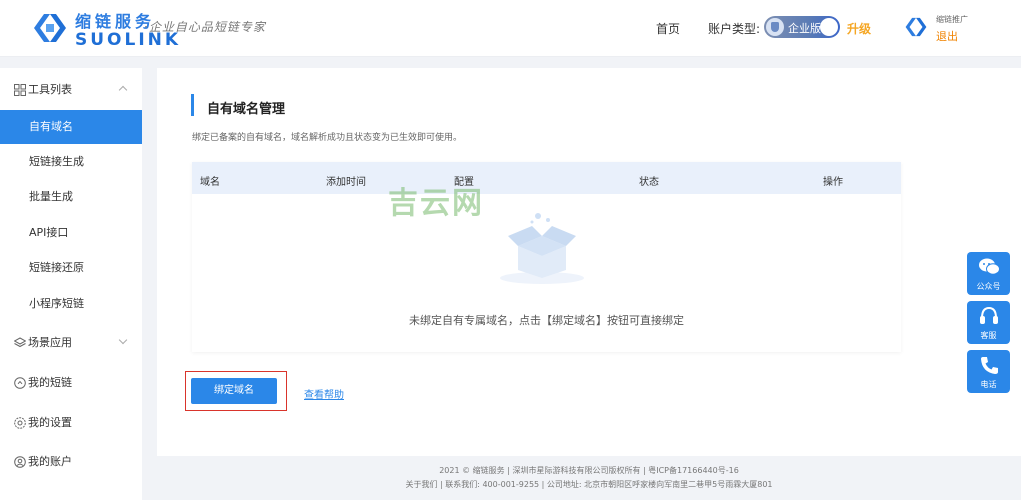  Describe the element at coordinates (51, 126) in the screenshot. I see `sidebar-item-label: 自有域名` at that location.